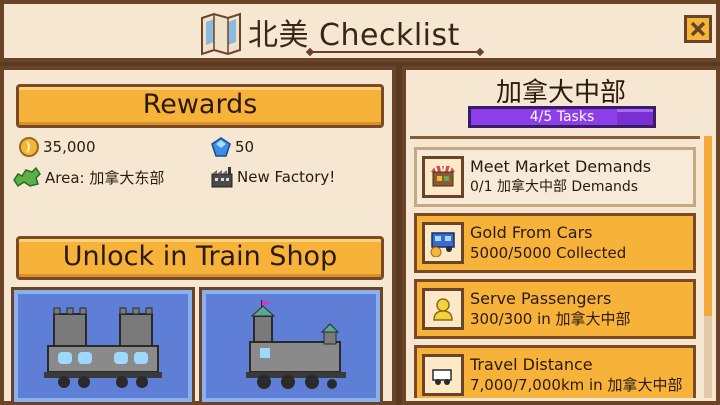 This screenshot has height=405, width=720. What do you see at coordinates (531, 232) in the screenshot?
I see `task-title: Gold From Cars` at bounding box center [531, 232].